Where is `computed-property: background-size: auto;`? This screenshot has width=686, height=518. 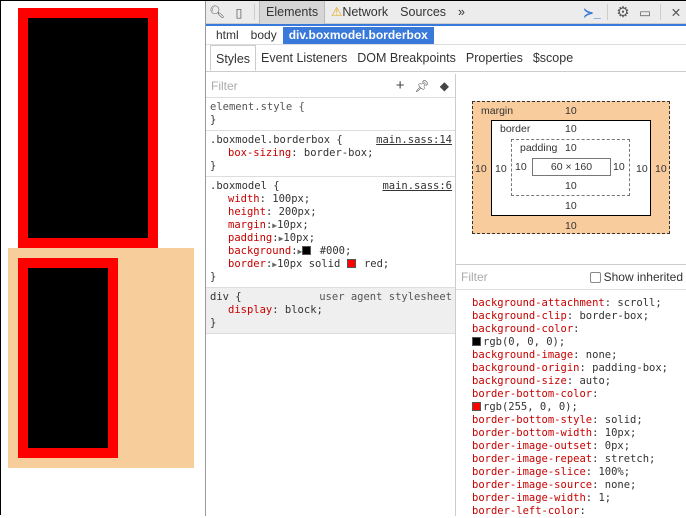 computed-property: background-size: auto; is located at coordinates (579, 381).